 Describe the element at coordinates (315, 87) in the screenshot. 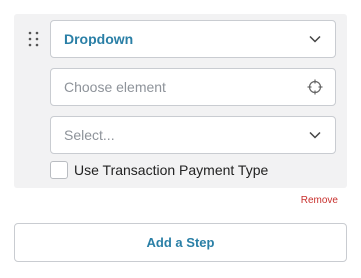

I see `crosshair-icon` at that location.